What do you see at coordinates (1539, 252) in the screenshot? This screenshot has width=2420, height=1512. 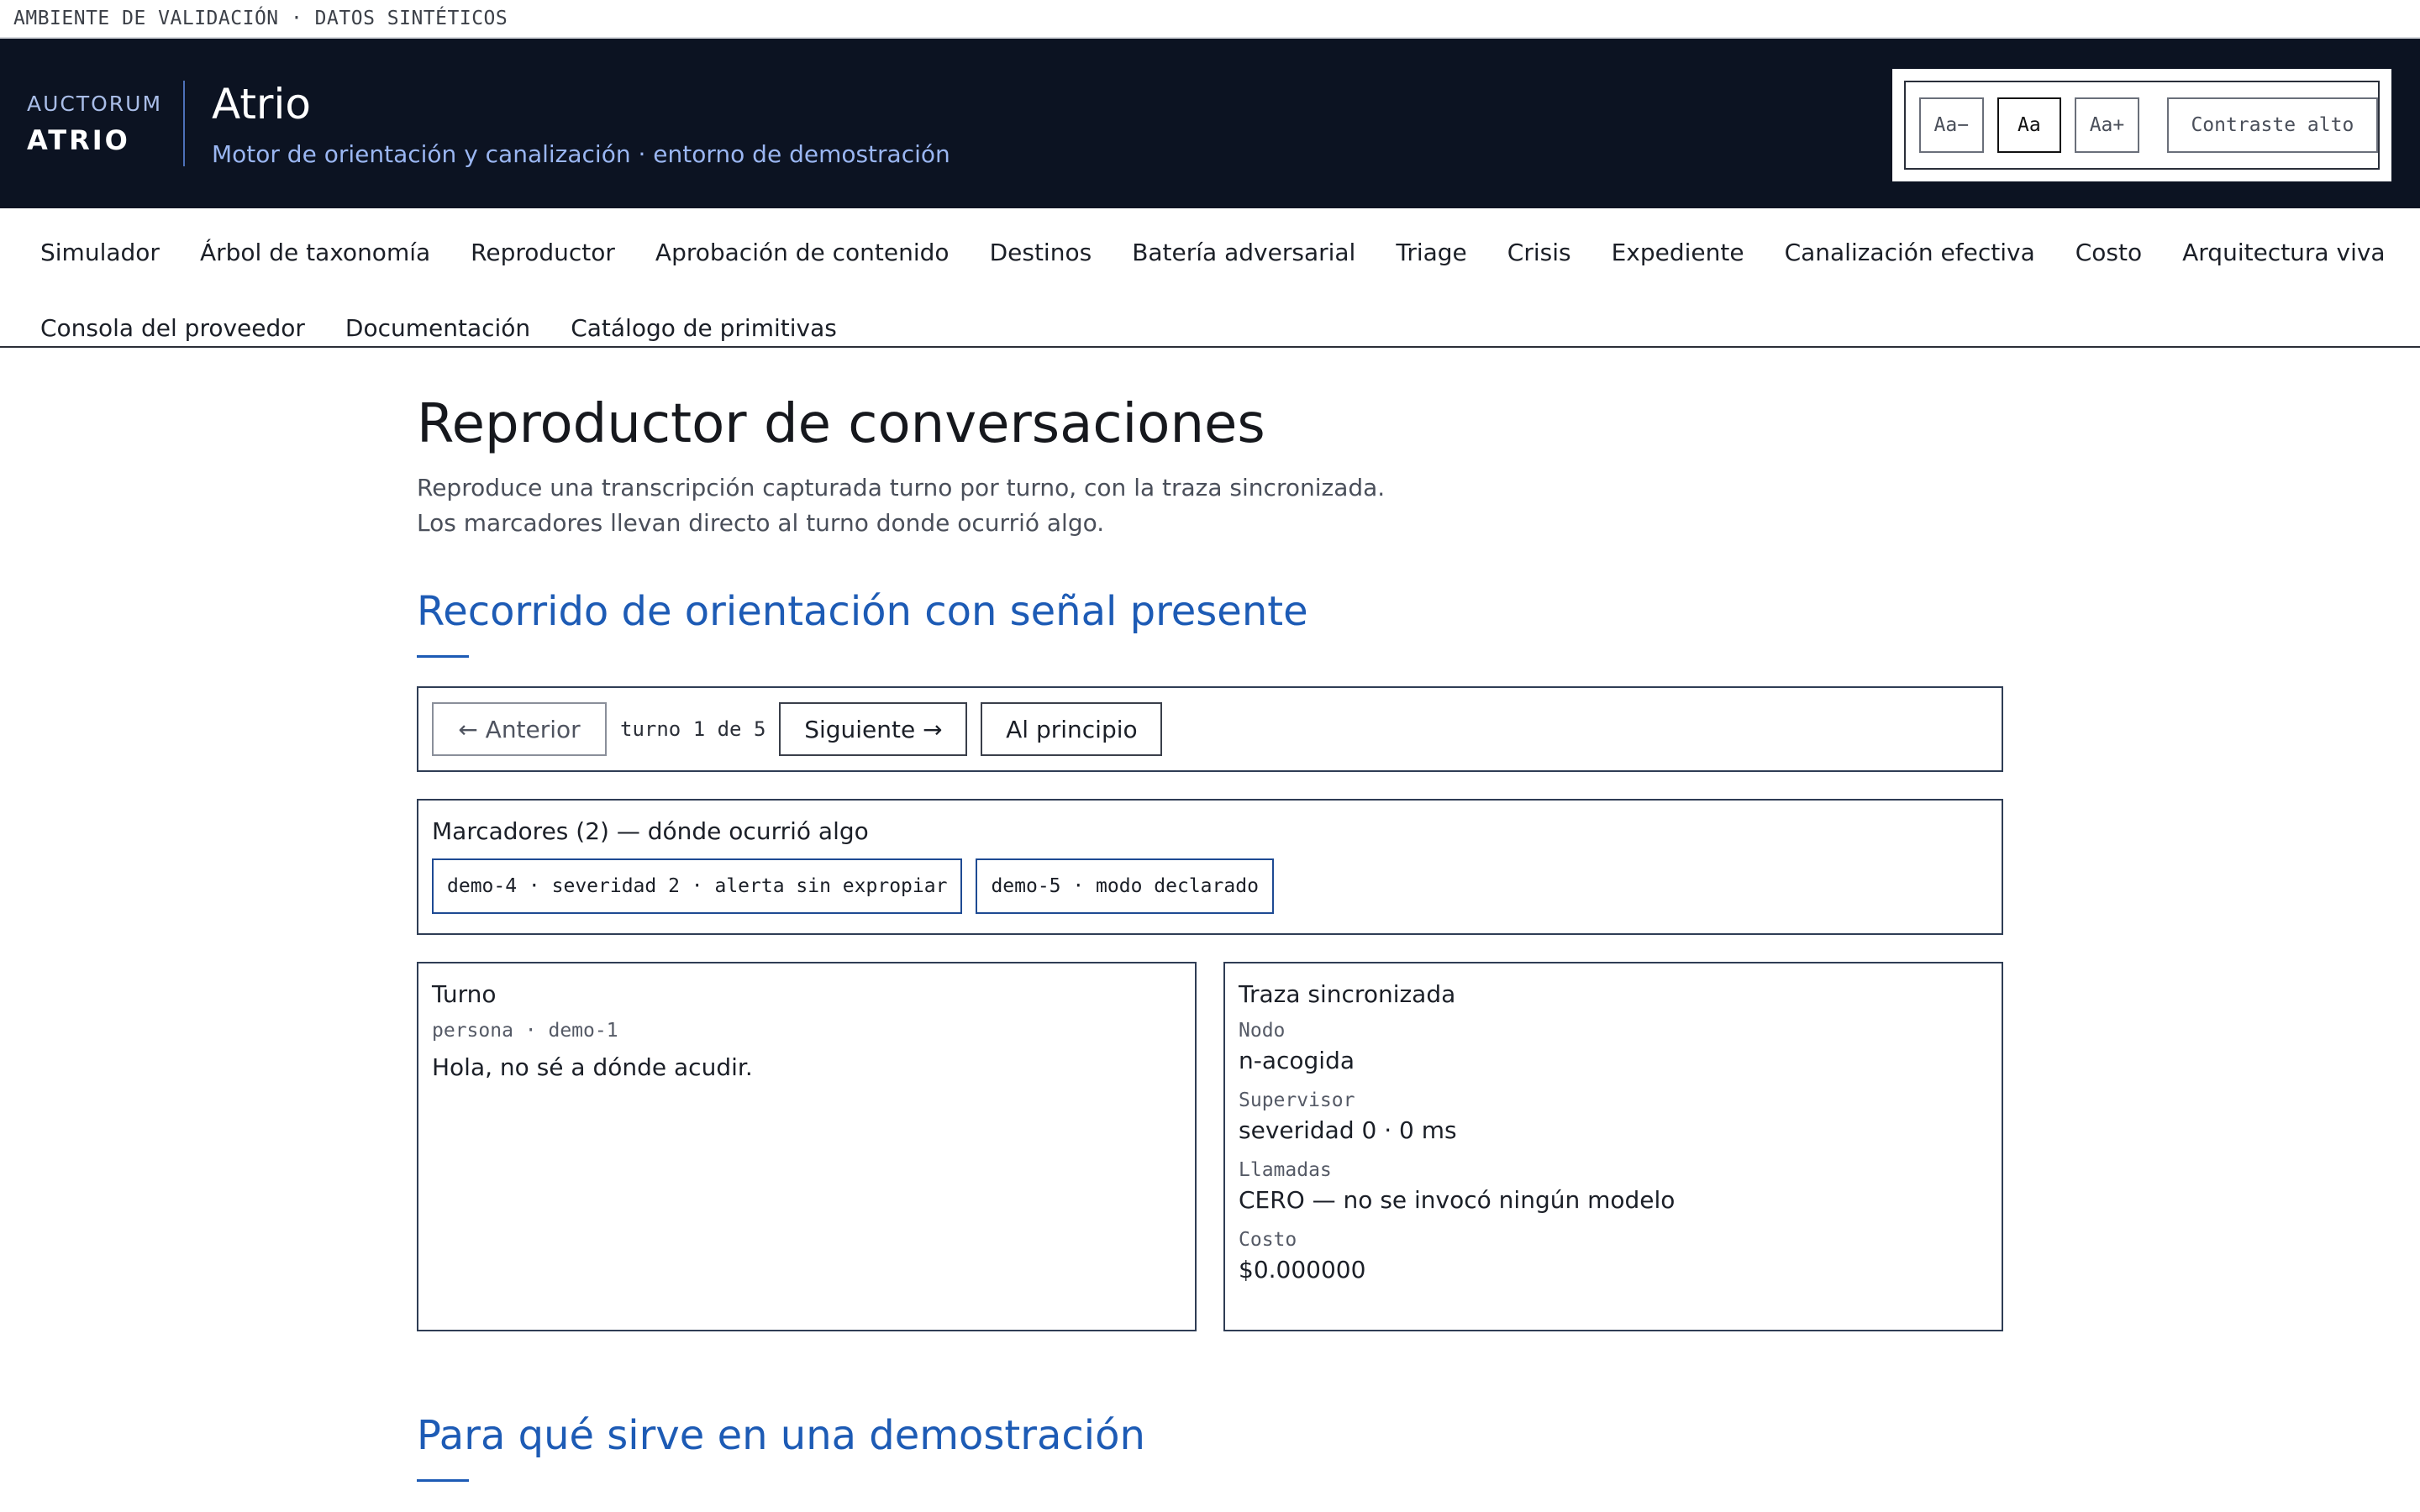 I see `nav-item-crisis: Crisis` at bounding box center [1539, 252].